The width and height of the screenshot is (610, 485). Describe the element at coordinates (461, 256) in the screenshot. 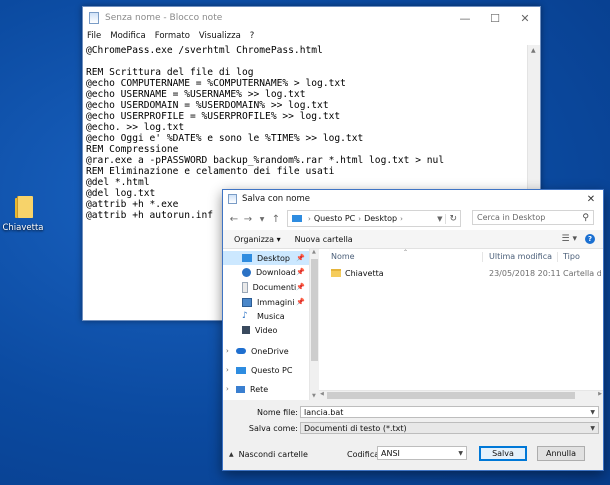

I see `file-list-header: Nome ⌃ Ultima modifica Tipo` at that location.